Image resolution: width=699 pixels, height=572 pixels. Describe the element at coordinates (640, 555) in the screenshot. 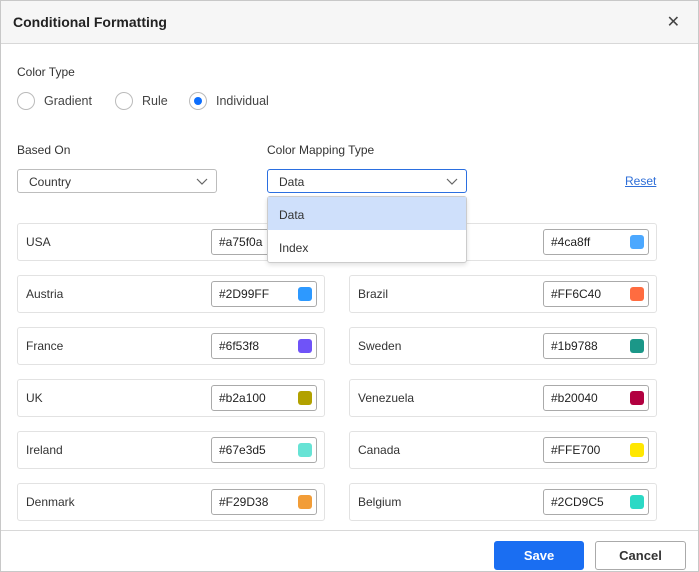

I see `cancel-button: Cancel` at that location.